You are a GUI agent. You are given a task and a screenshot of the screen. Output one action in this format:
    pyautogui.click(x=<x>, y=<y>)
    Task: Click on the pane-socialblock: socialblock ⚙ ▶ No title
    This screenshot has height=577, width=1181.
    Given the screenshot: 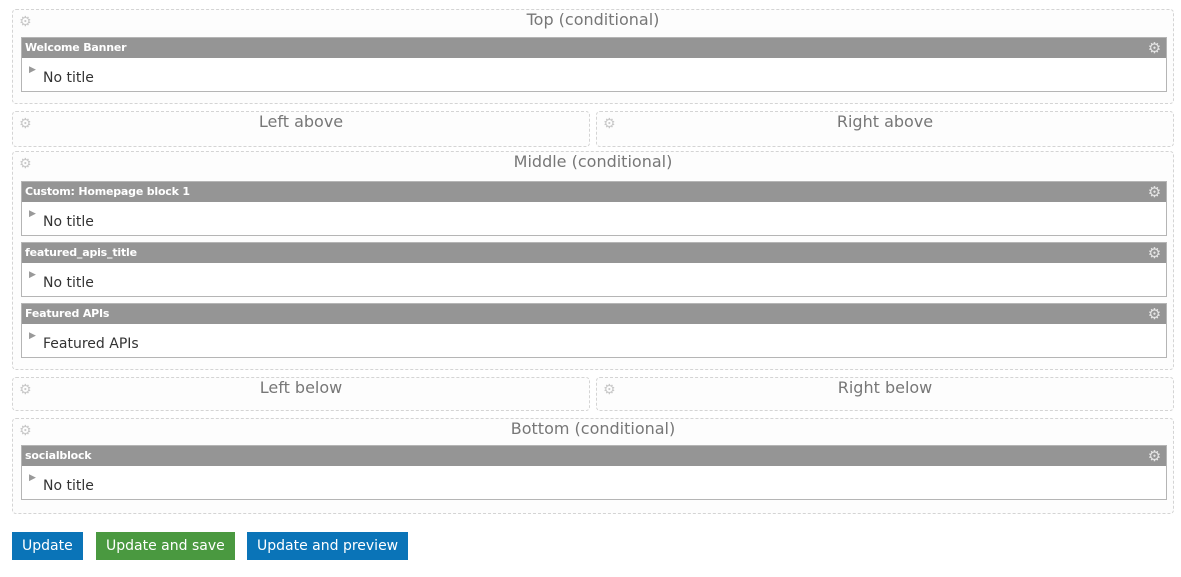 What is the action you would take?
    pyautogui.click(x=594, y=472)
    